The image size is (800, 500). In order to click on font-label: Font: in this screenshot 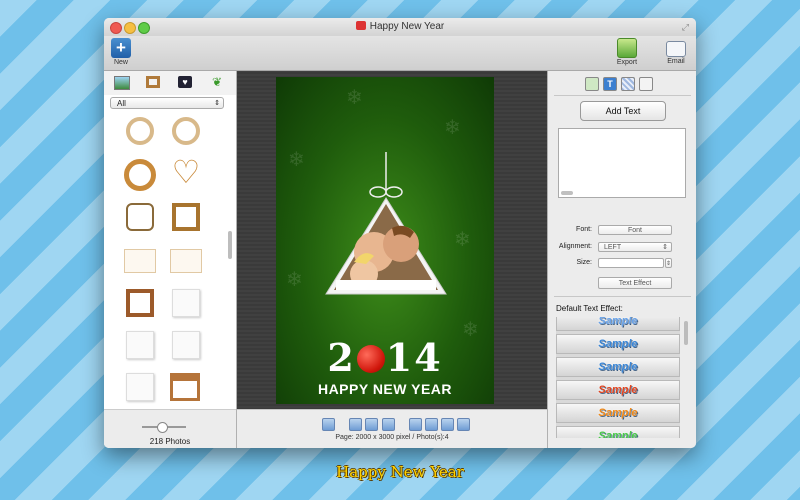, I will do `click(584, 229)`.